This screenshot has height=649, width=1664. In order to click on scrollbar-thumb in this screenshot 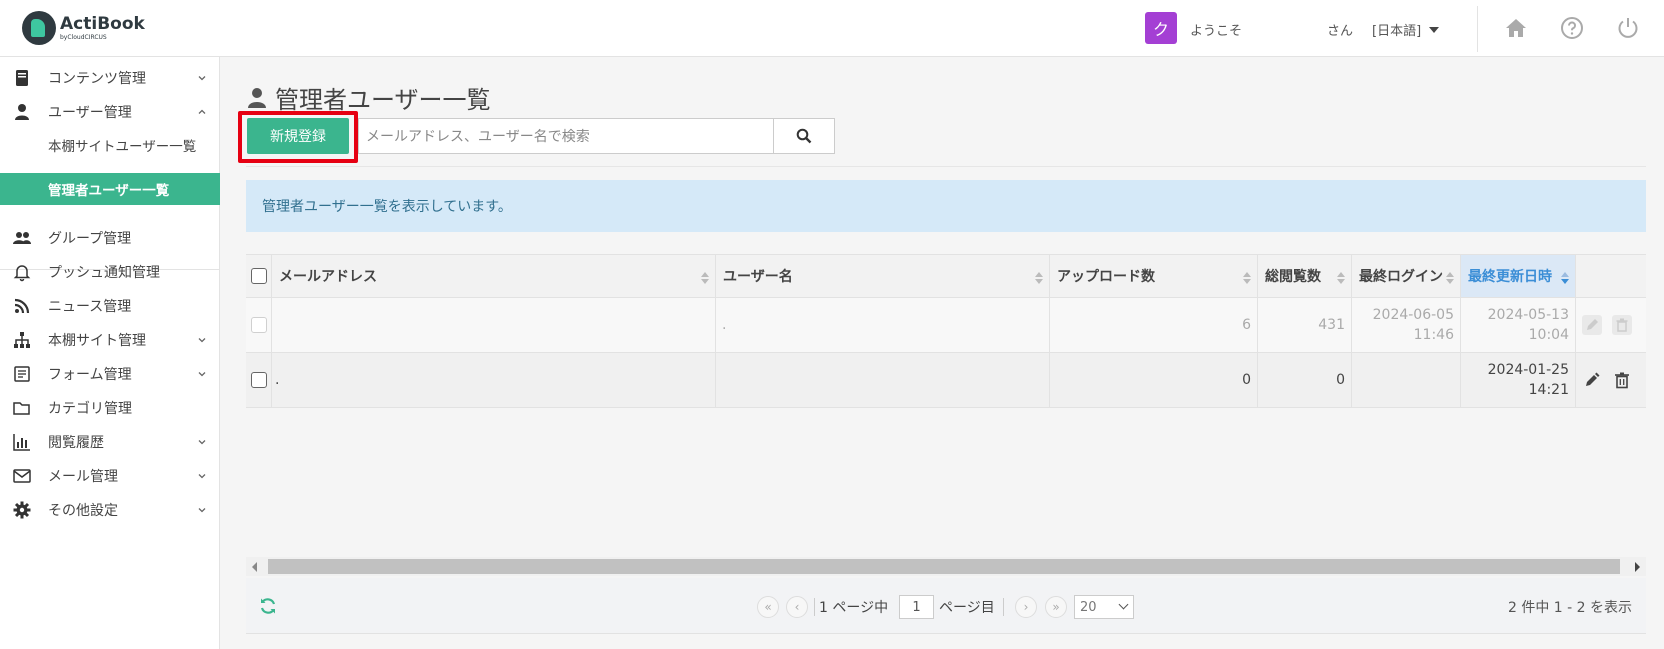, I will do `click(944, 566)`.